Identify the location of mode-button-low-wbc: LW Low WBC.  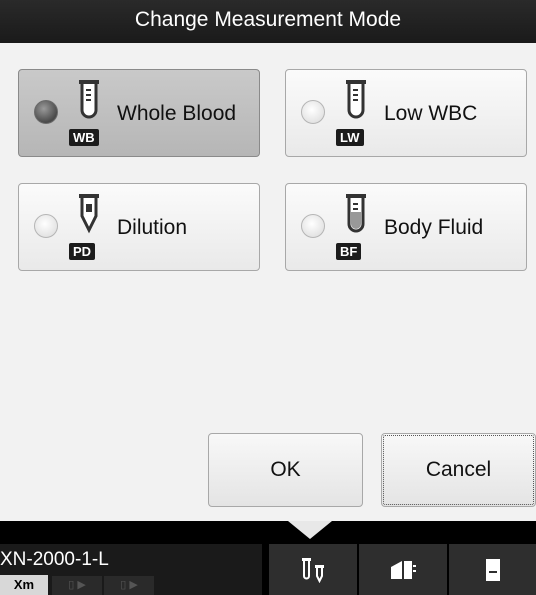
(406, 113).